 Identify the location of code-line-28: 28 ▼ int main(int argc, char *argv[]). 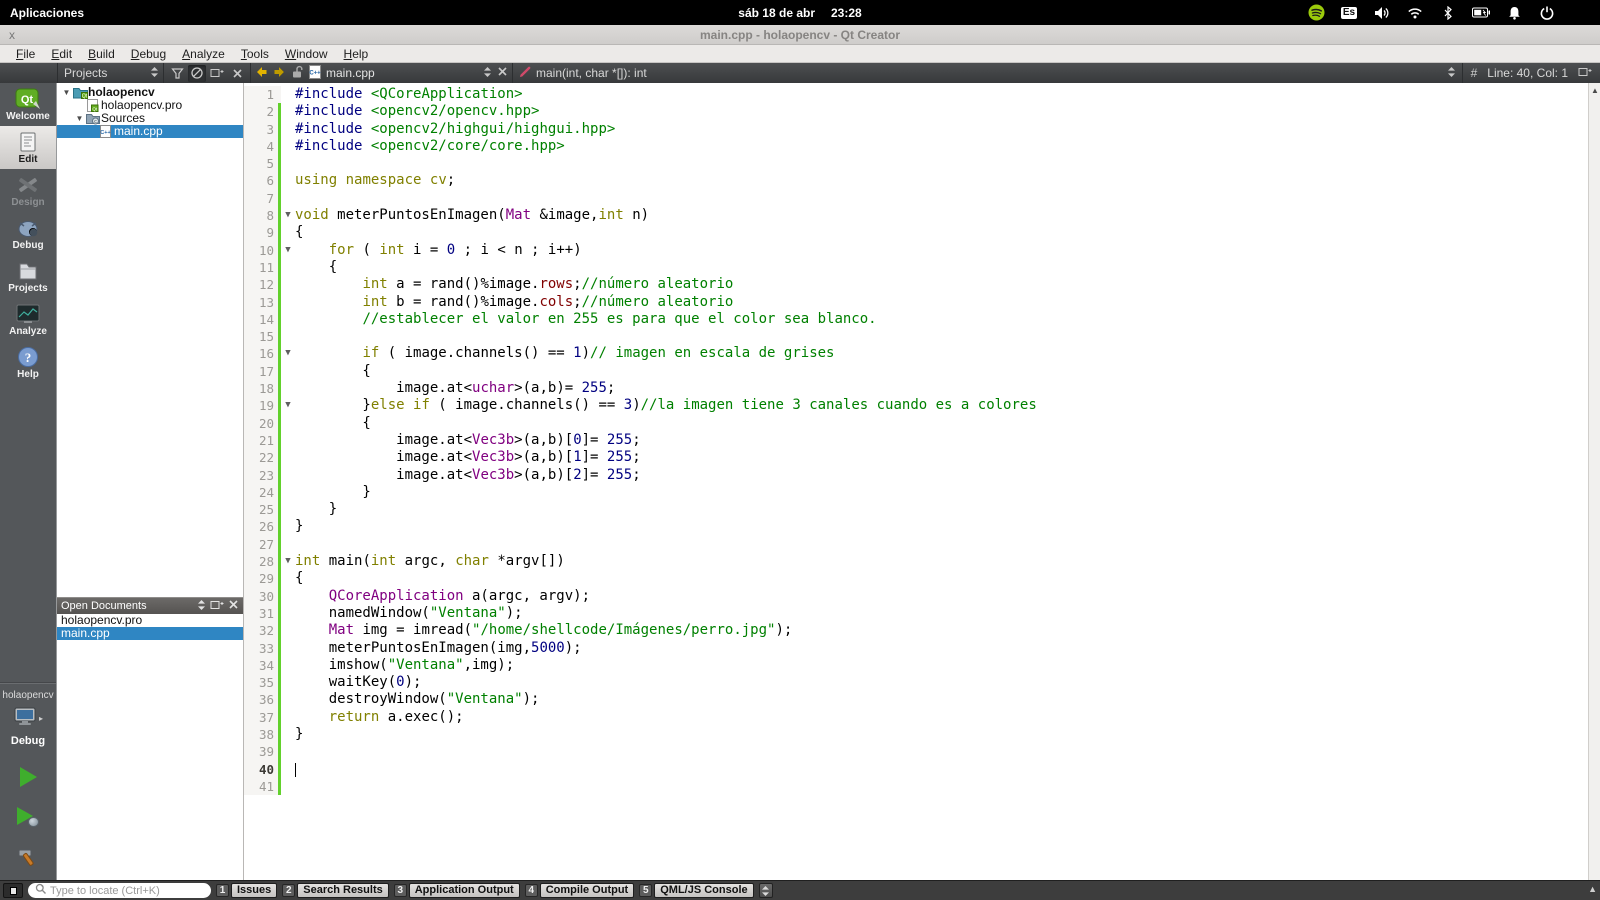
(916, 562).